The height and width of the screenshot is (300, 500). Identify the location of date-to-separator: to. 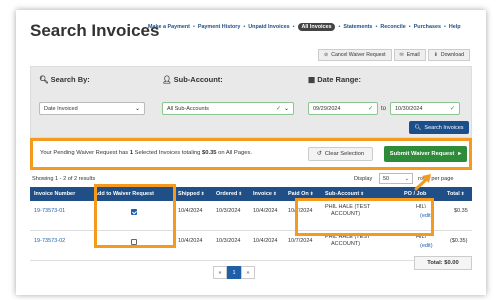
(384, 109).